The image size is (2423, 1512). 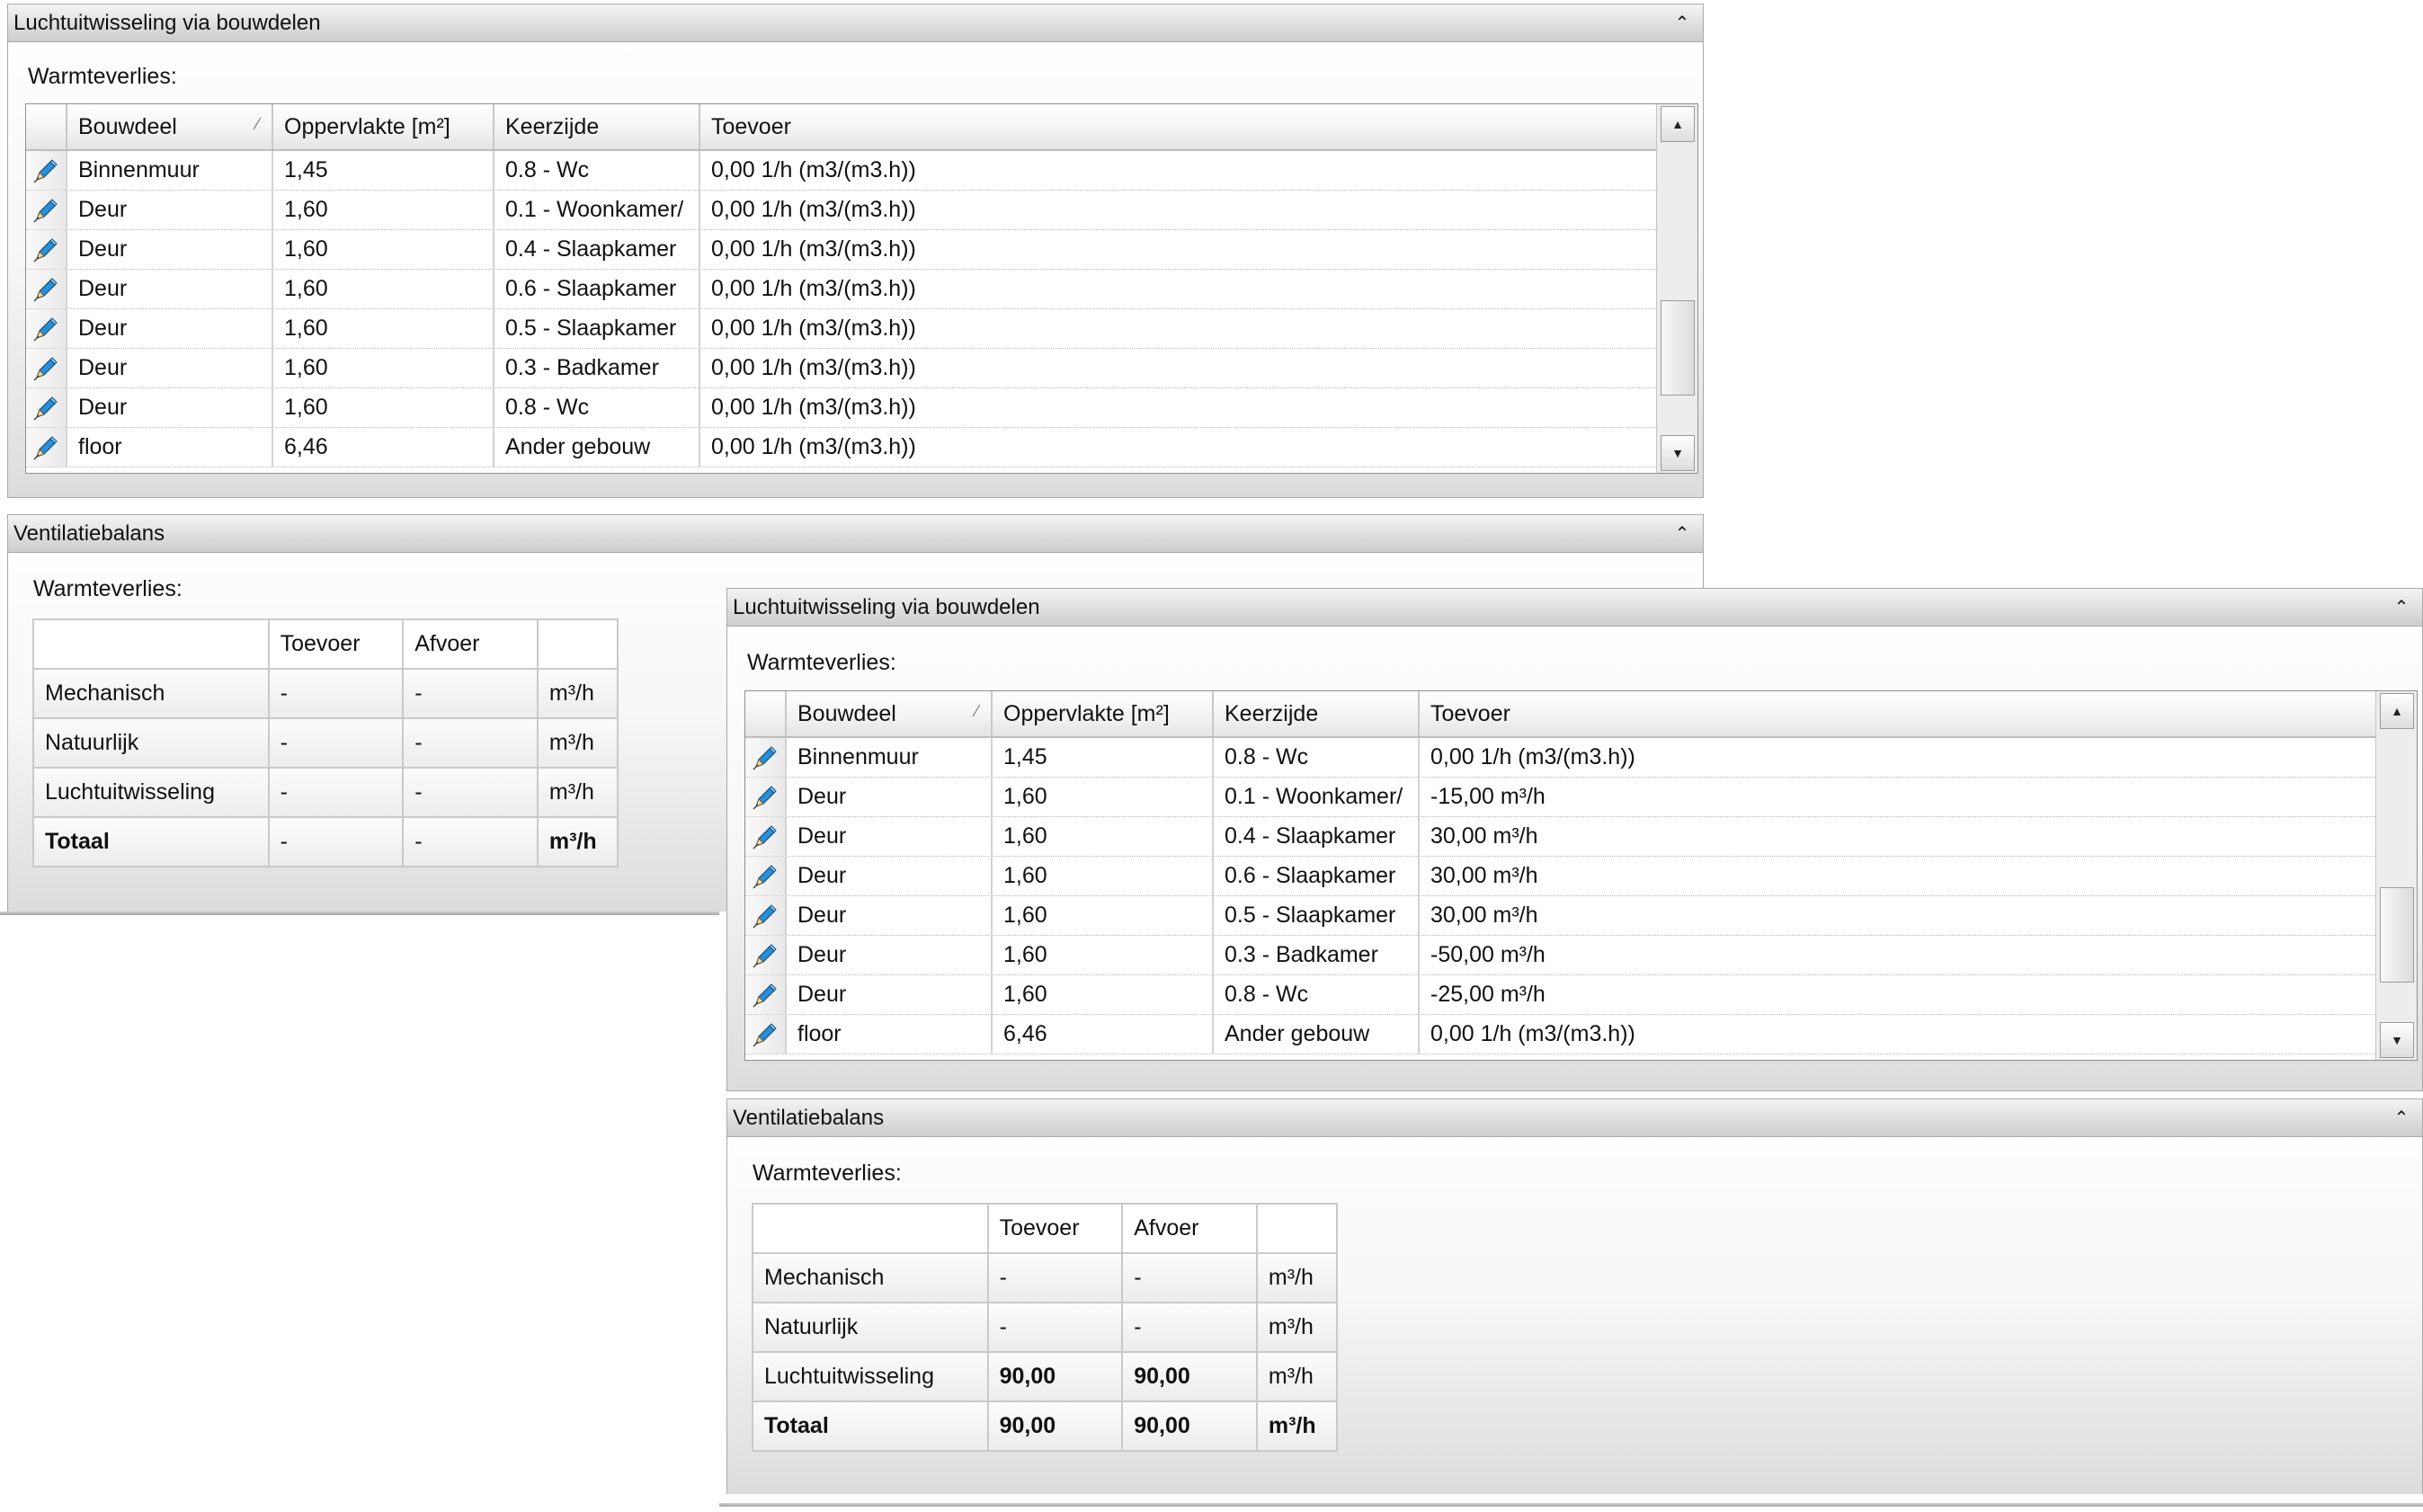 What do you see at coordinates (1898, 797) in the screenshot?
I see `cell-toevoer: -15,00 m³/h` at bounding box center [1898, 797].